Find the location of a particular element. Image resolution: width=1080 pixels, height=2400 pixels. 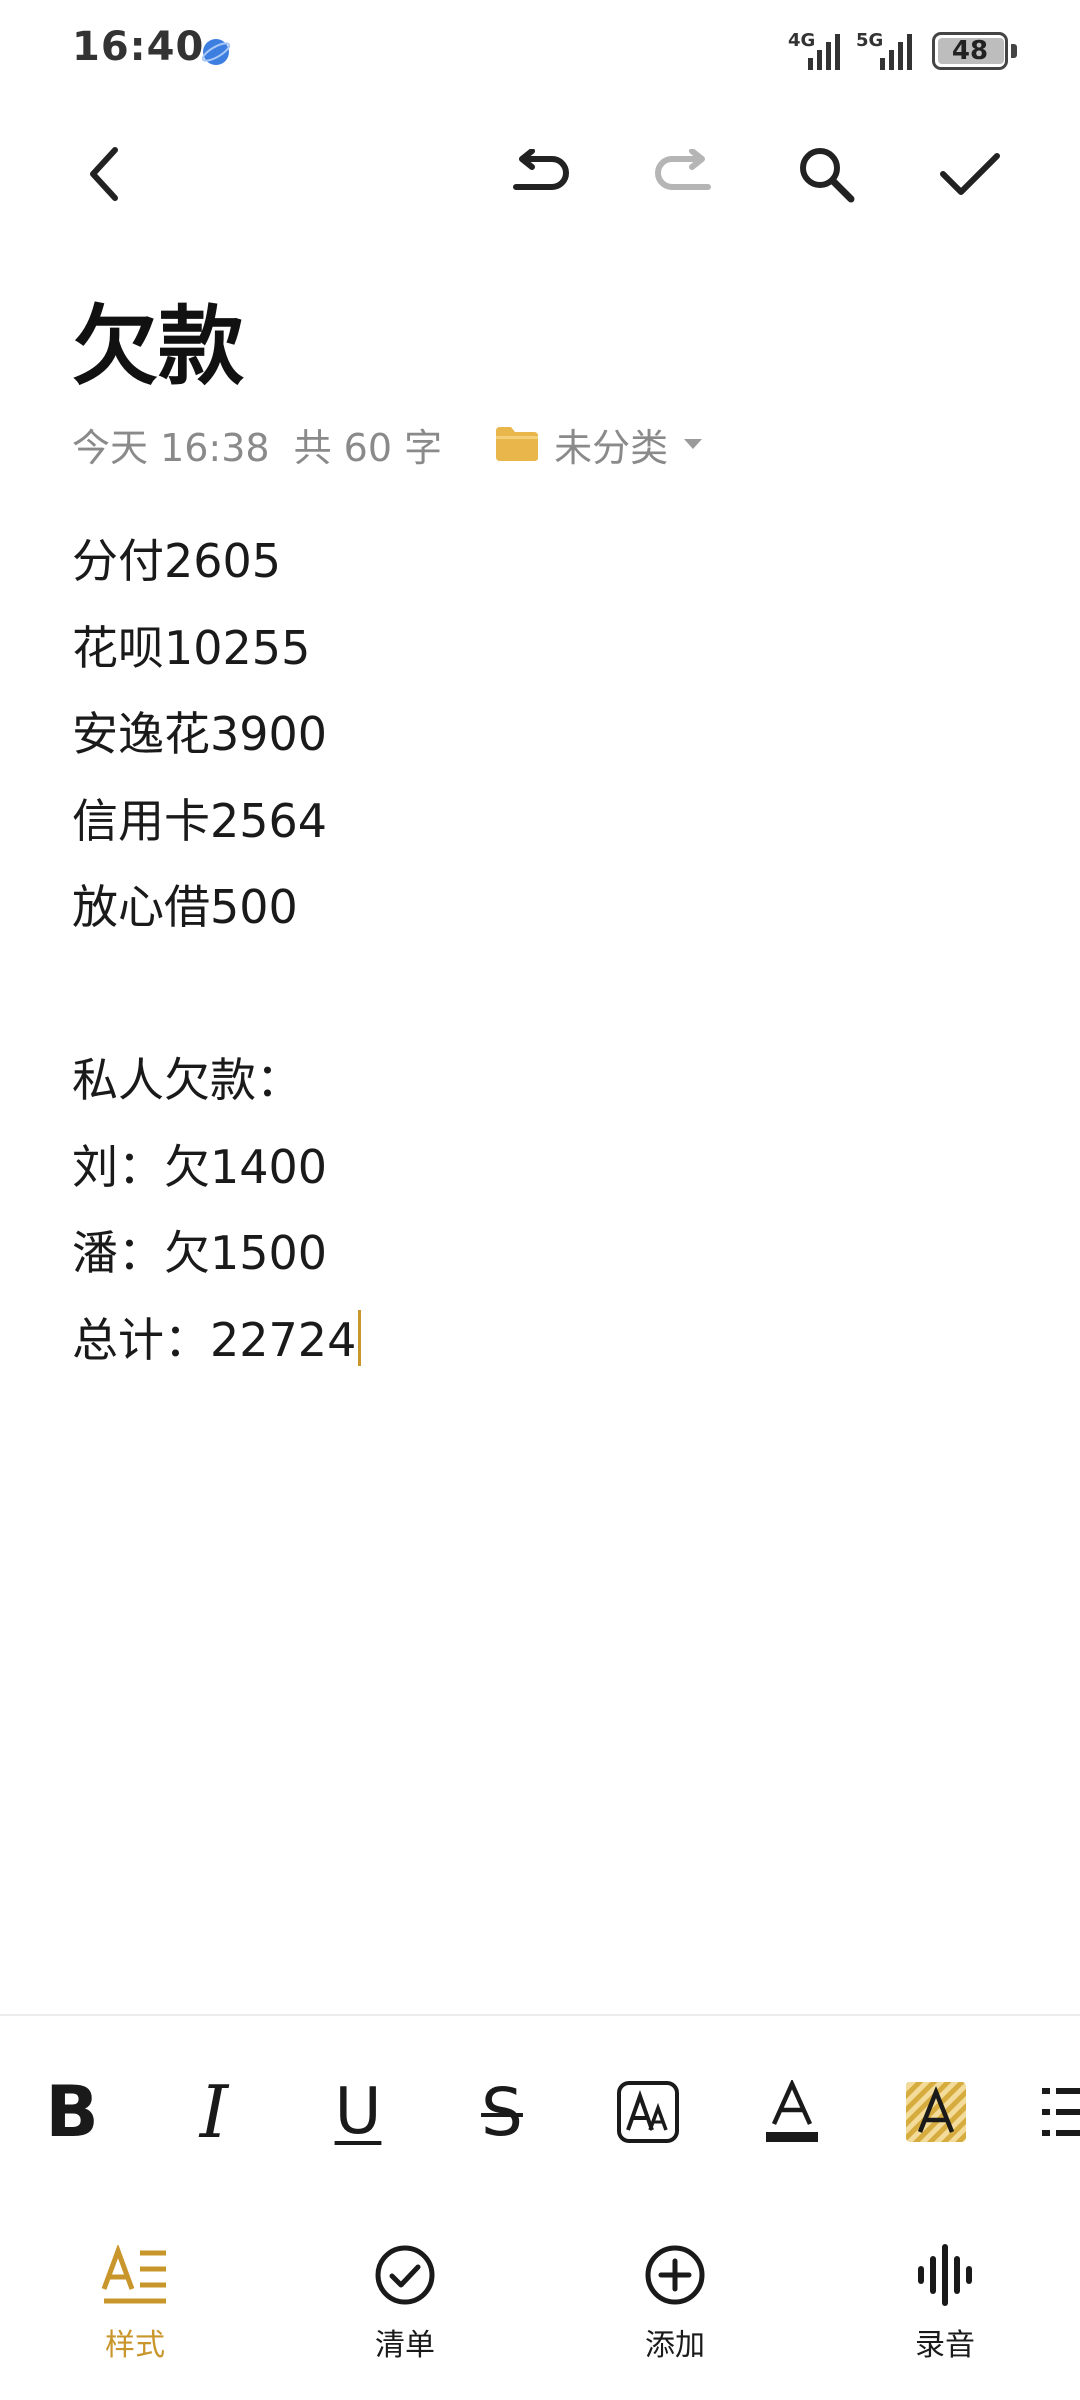

text-style-icon is located at coordinates (133, 2274).